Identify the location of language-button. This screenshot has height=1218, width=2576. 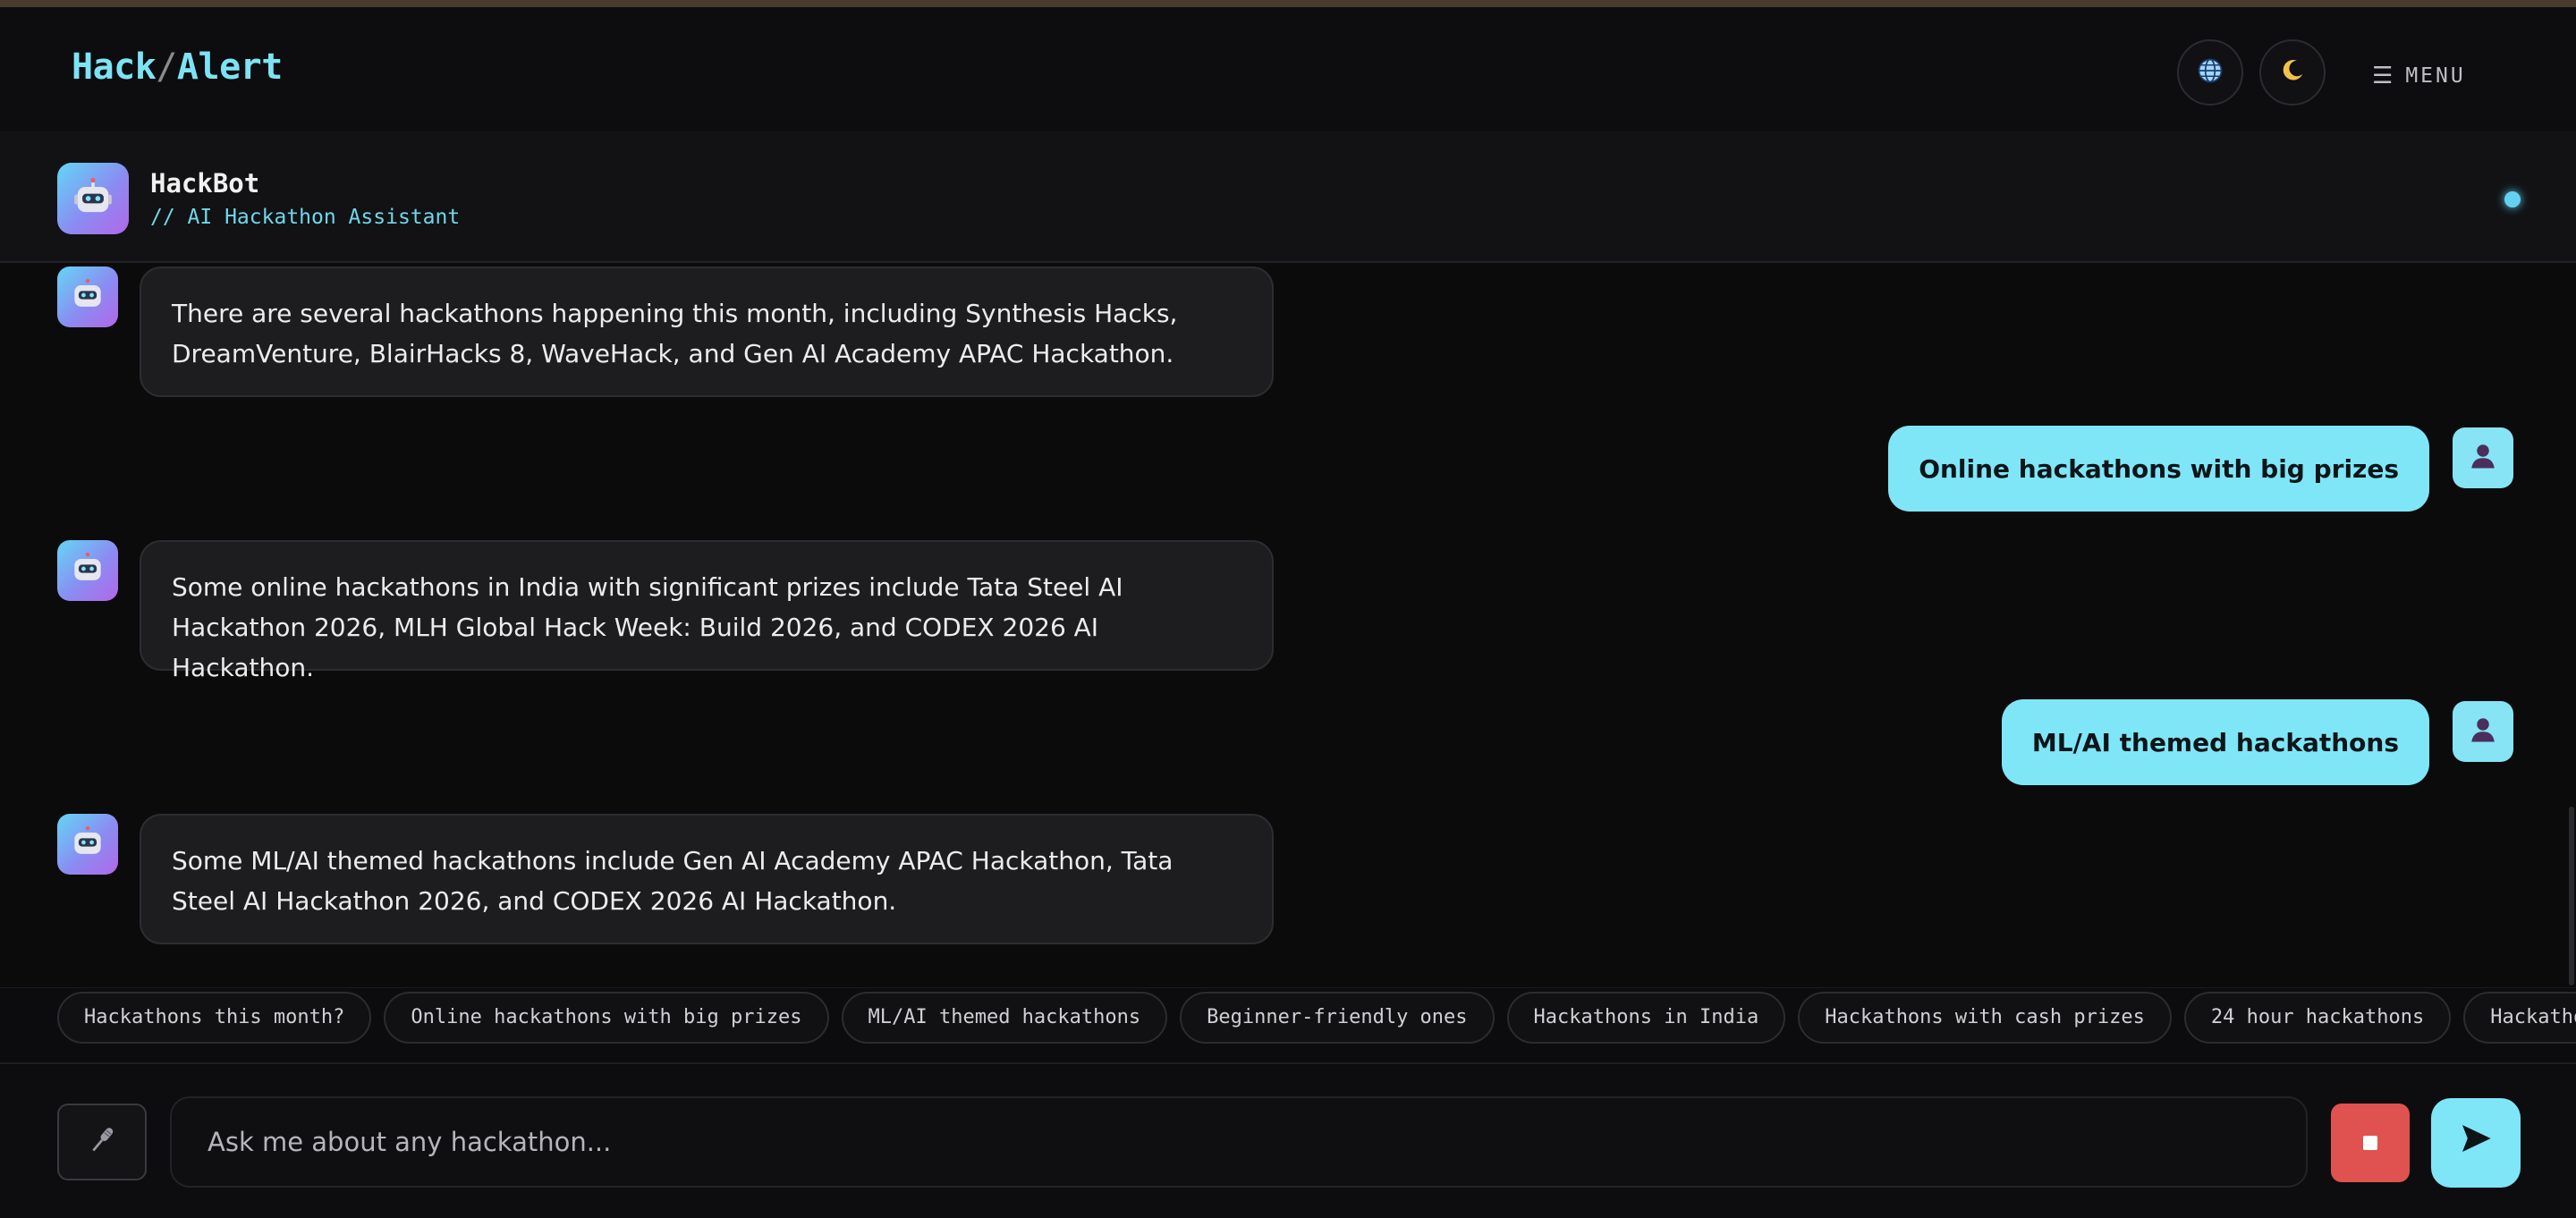
(2210, 73).